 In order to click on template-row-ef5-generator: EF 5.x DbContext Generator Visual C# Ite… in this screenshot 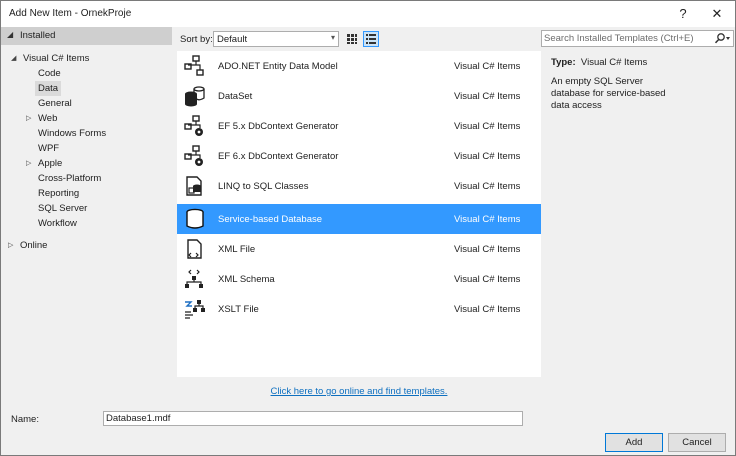, I will do `click(359, 126)`.